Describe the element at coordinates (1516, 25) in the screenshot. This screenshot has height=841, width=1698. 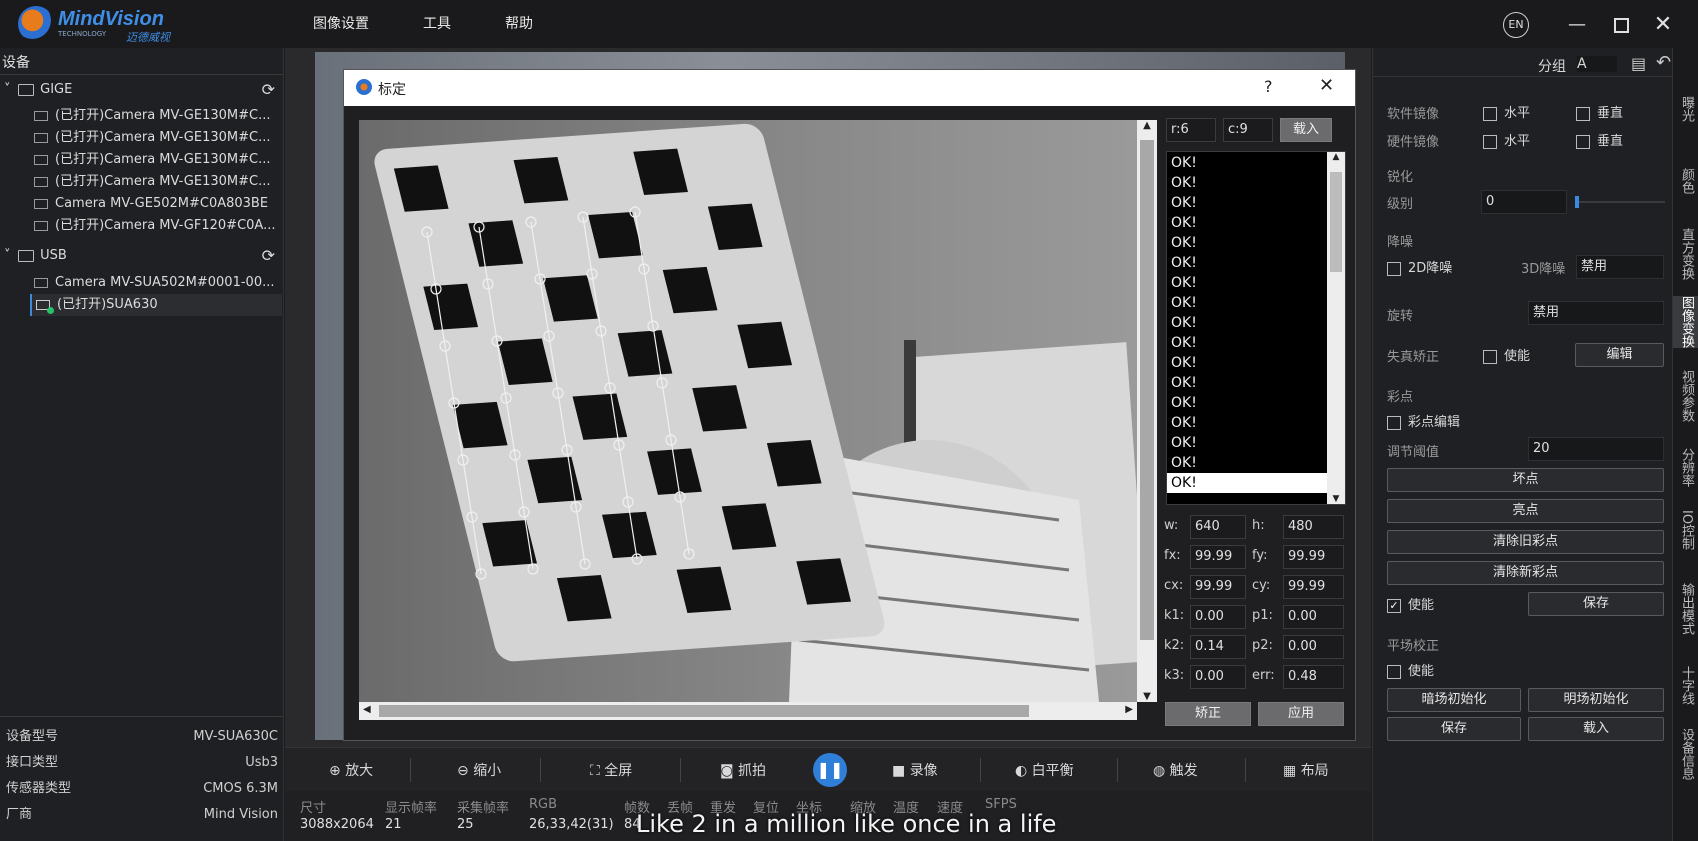
I see `language-button: EN` at that location.